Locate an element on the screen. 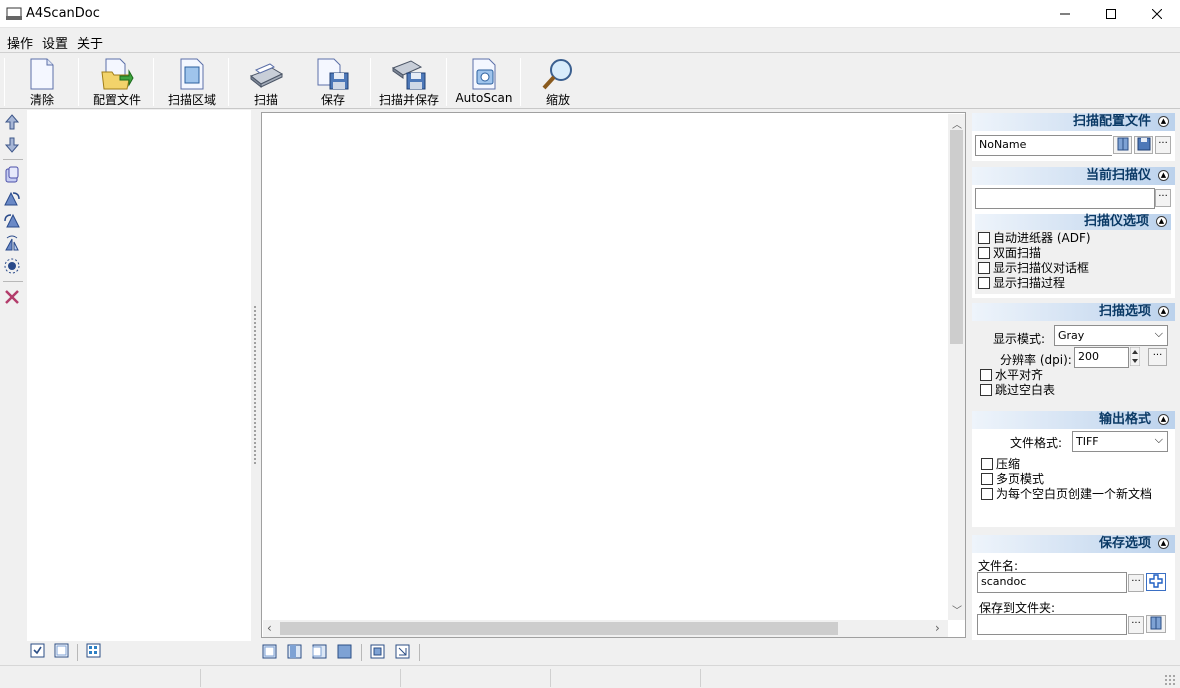 Image resolution: width=1180 pixels, height=688 pixels. plus-icon is located at coordinates (1156, 581).